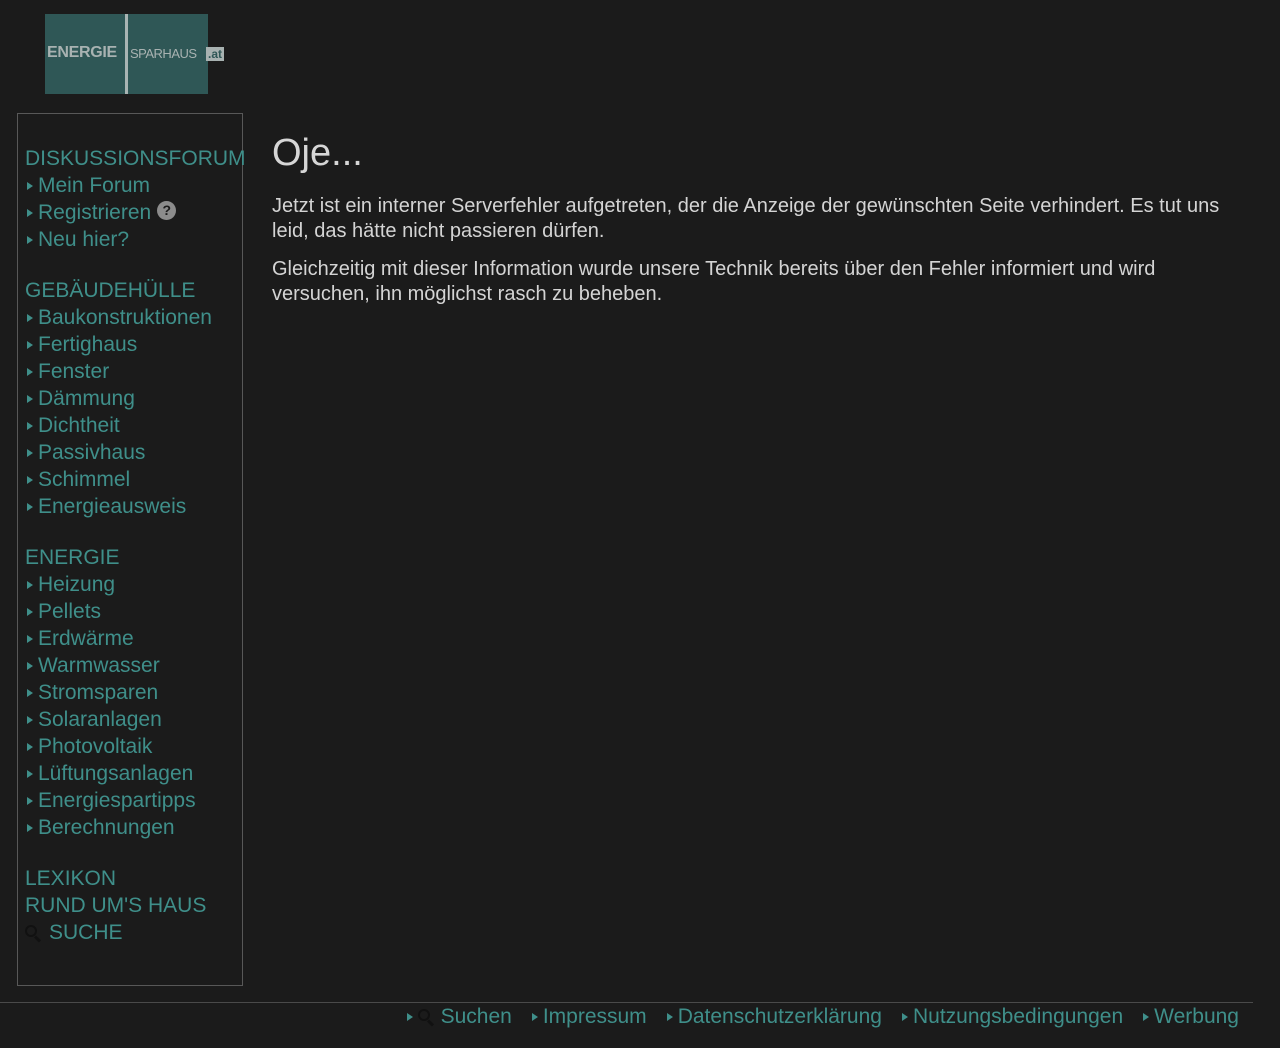  Describe the element at coordinates (92, 452) in the screenshot. I see `sidebar-item-label: Passivhaus` at that location.